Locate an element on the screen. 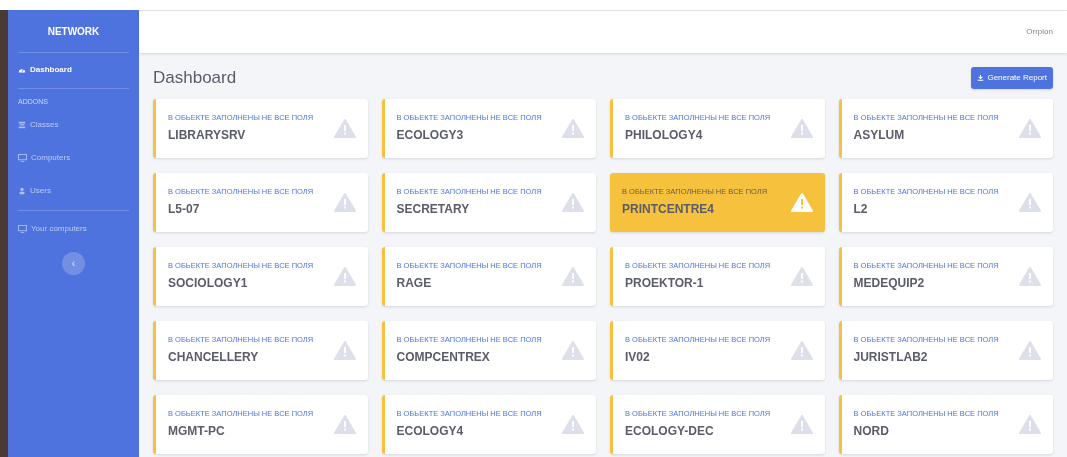  computer-name: ECOLOGY-DEC is located at coordinates (670, 432).